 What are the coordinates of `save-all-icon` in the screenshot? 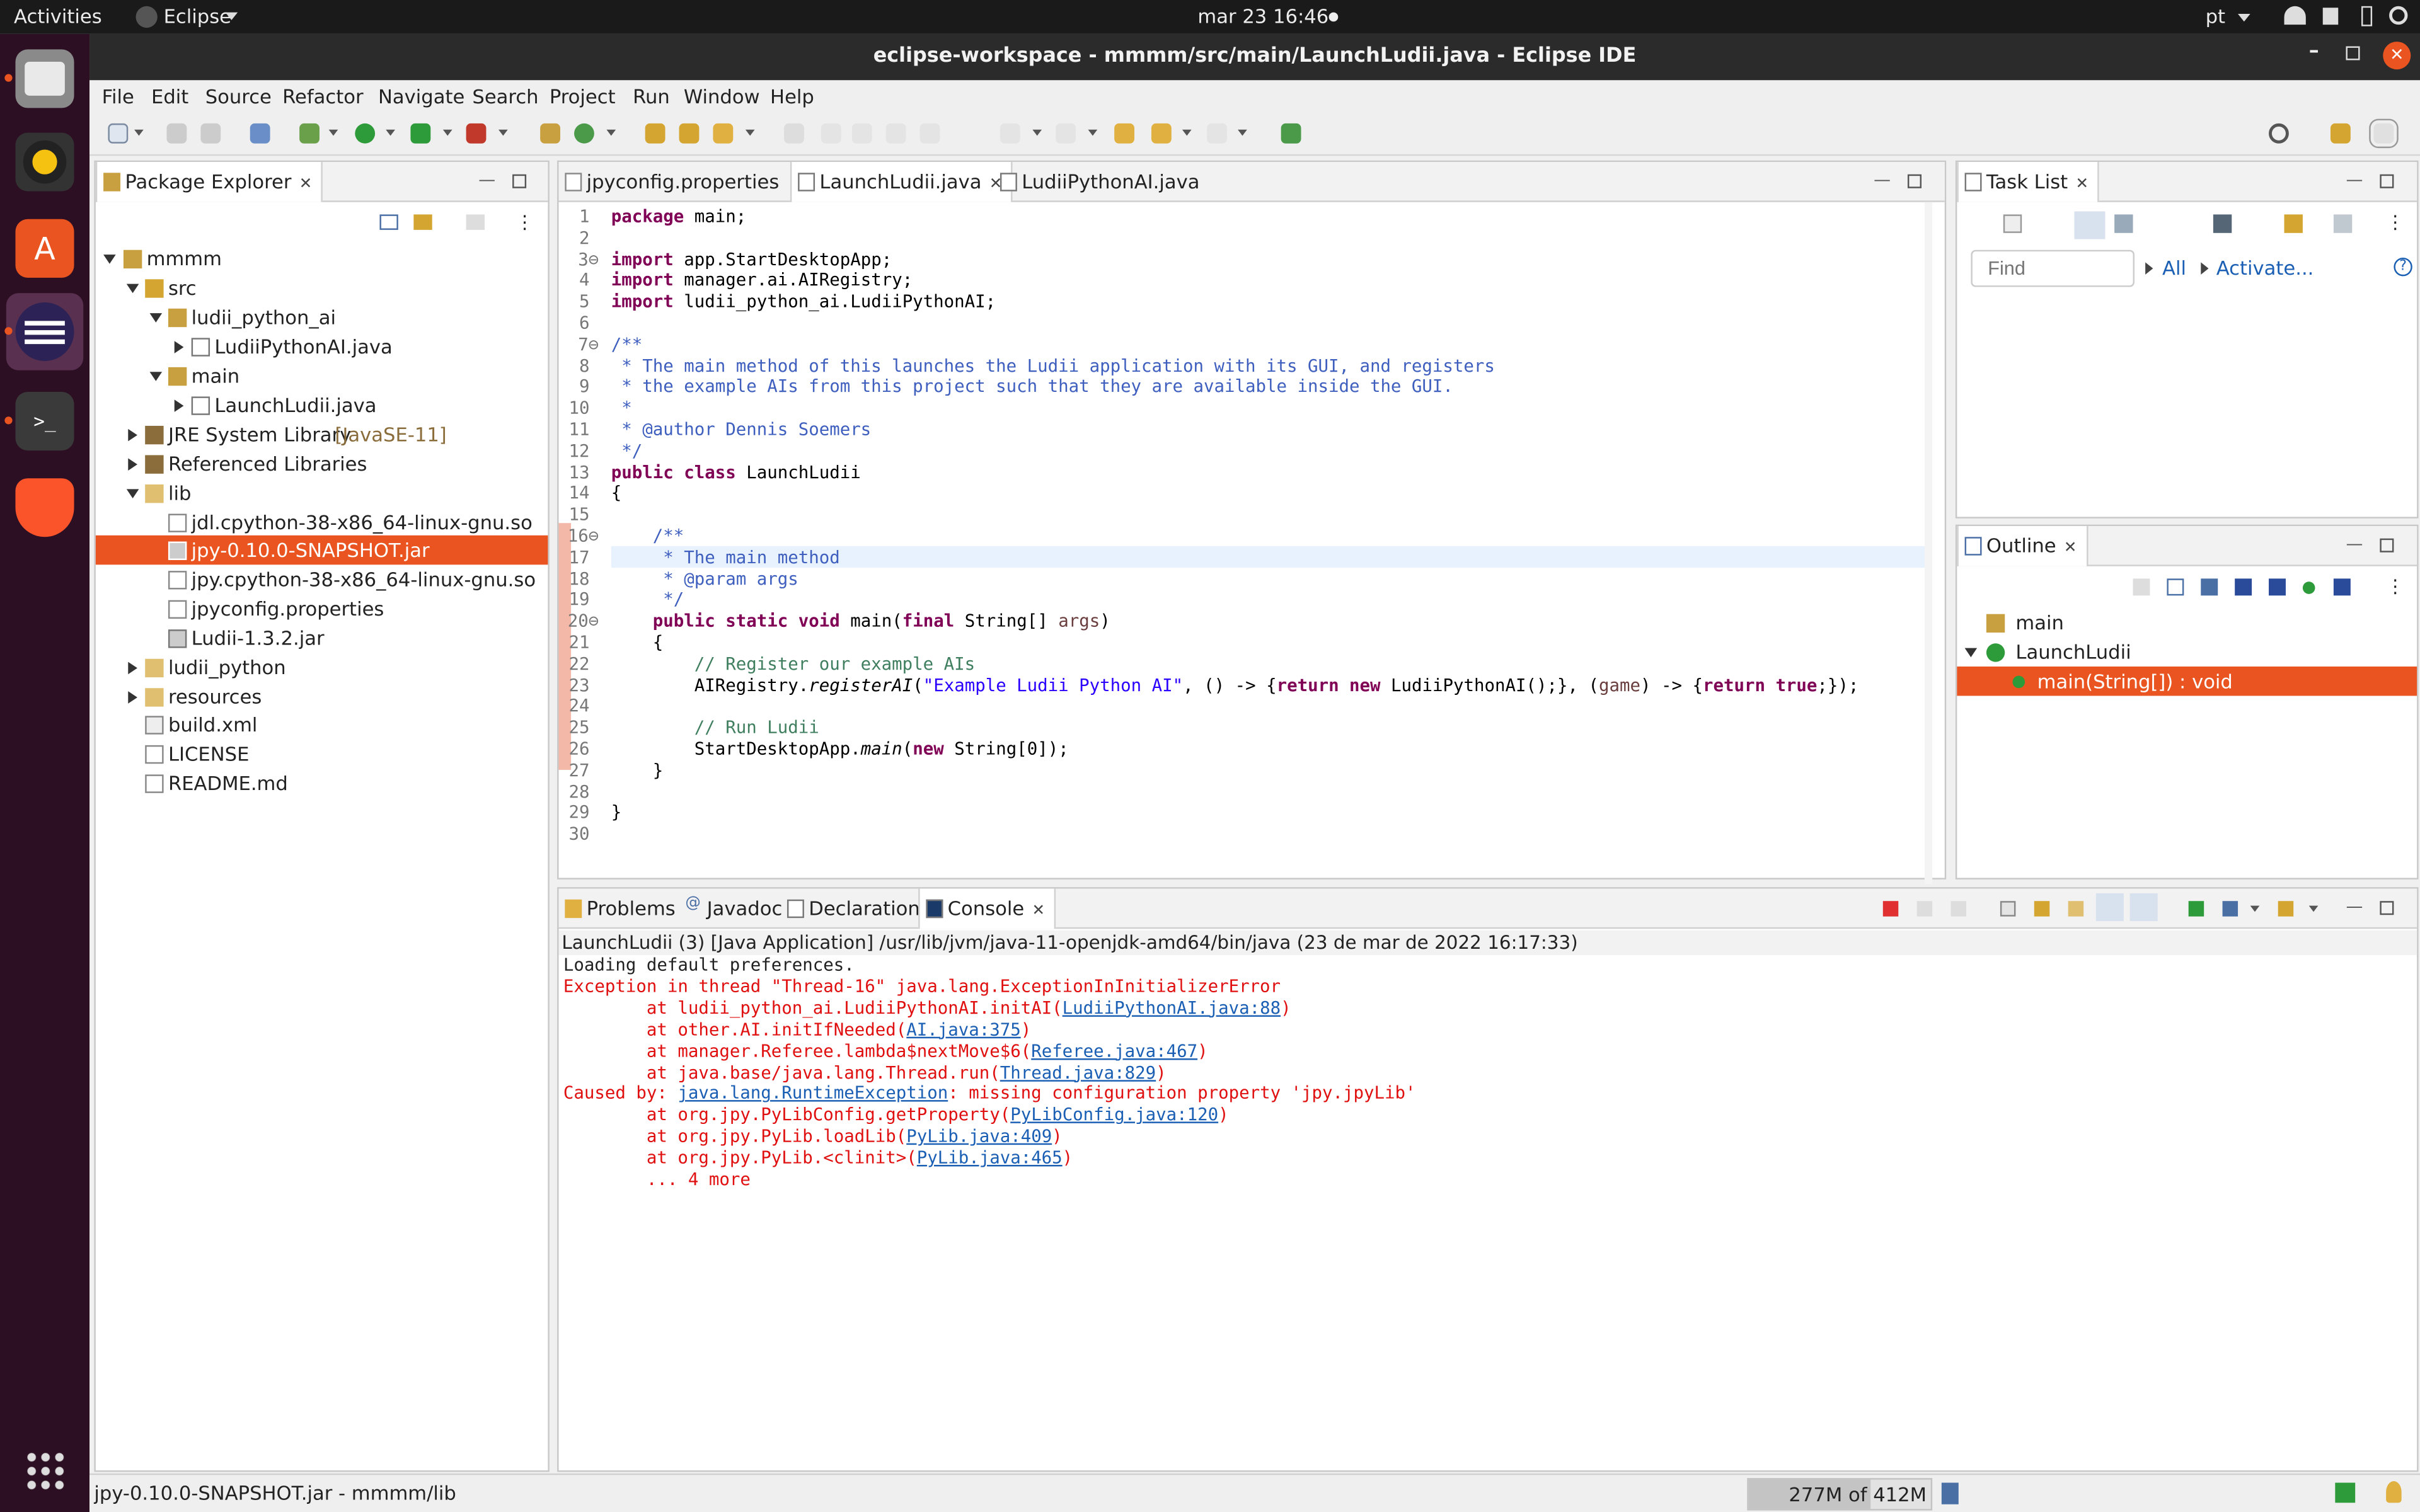 It's located at (211, 133).